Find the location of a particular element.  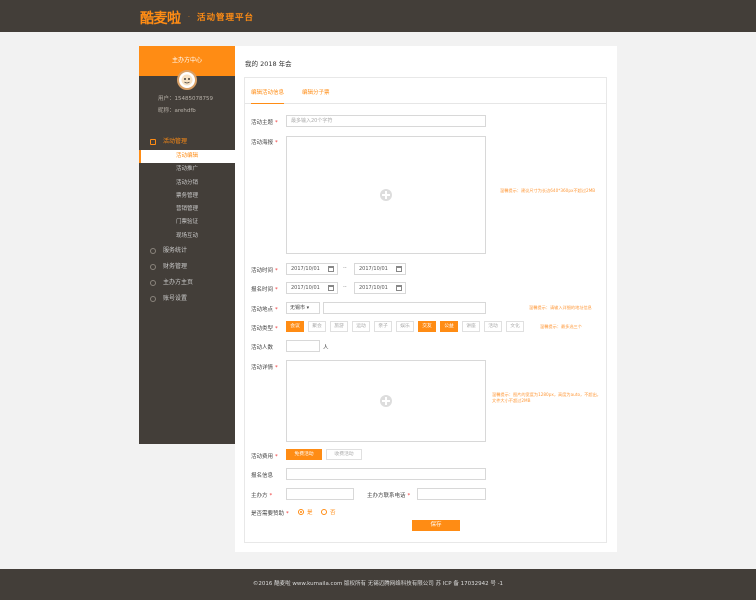

count-input is located at coordinates (303, 346).